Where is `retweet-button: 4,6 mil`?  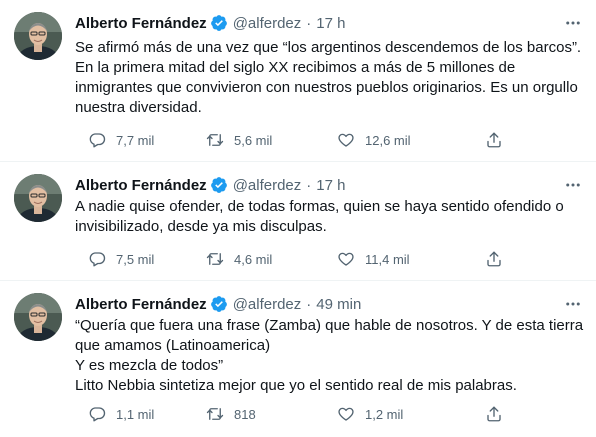
retweet-button: 4,6 mil is located at coordinates (239, 259).